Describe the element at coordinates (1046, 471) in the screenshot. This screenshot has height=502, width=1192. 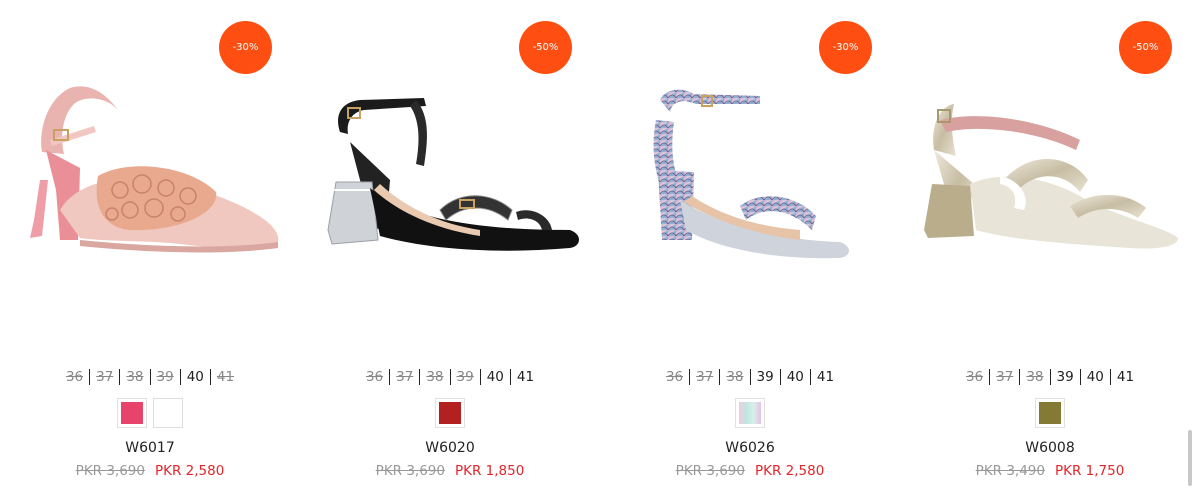
I see `price-row: PKR 3,490 PKR 1,750` at that location.